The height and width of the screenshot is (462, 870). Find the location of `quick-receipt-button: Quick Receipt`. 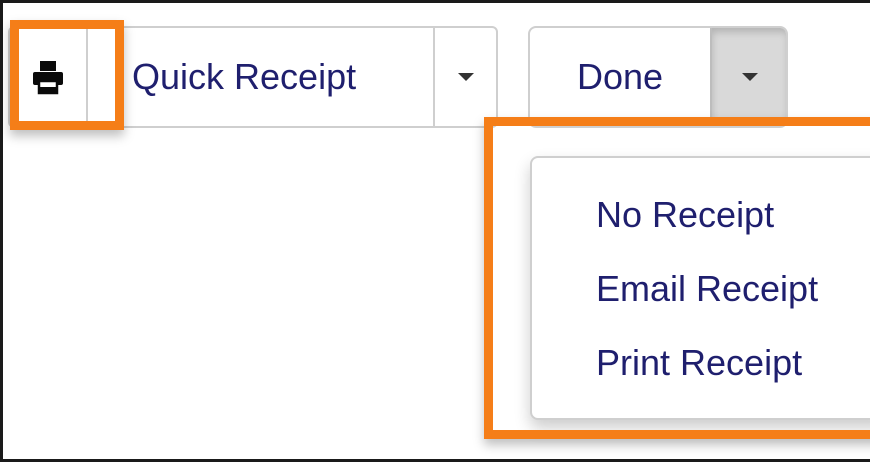

quick-receipt-button: Quick Receipt is located at coordinates (260, 77).